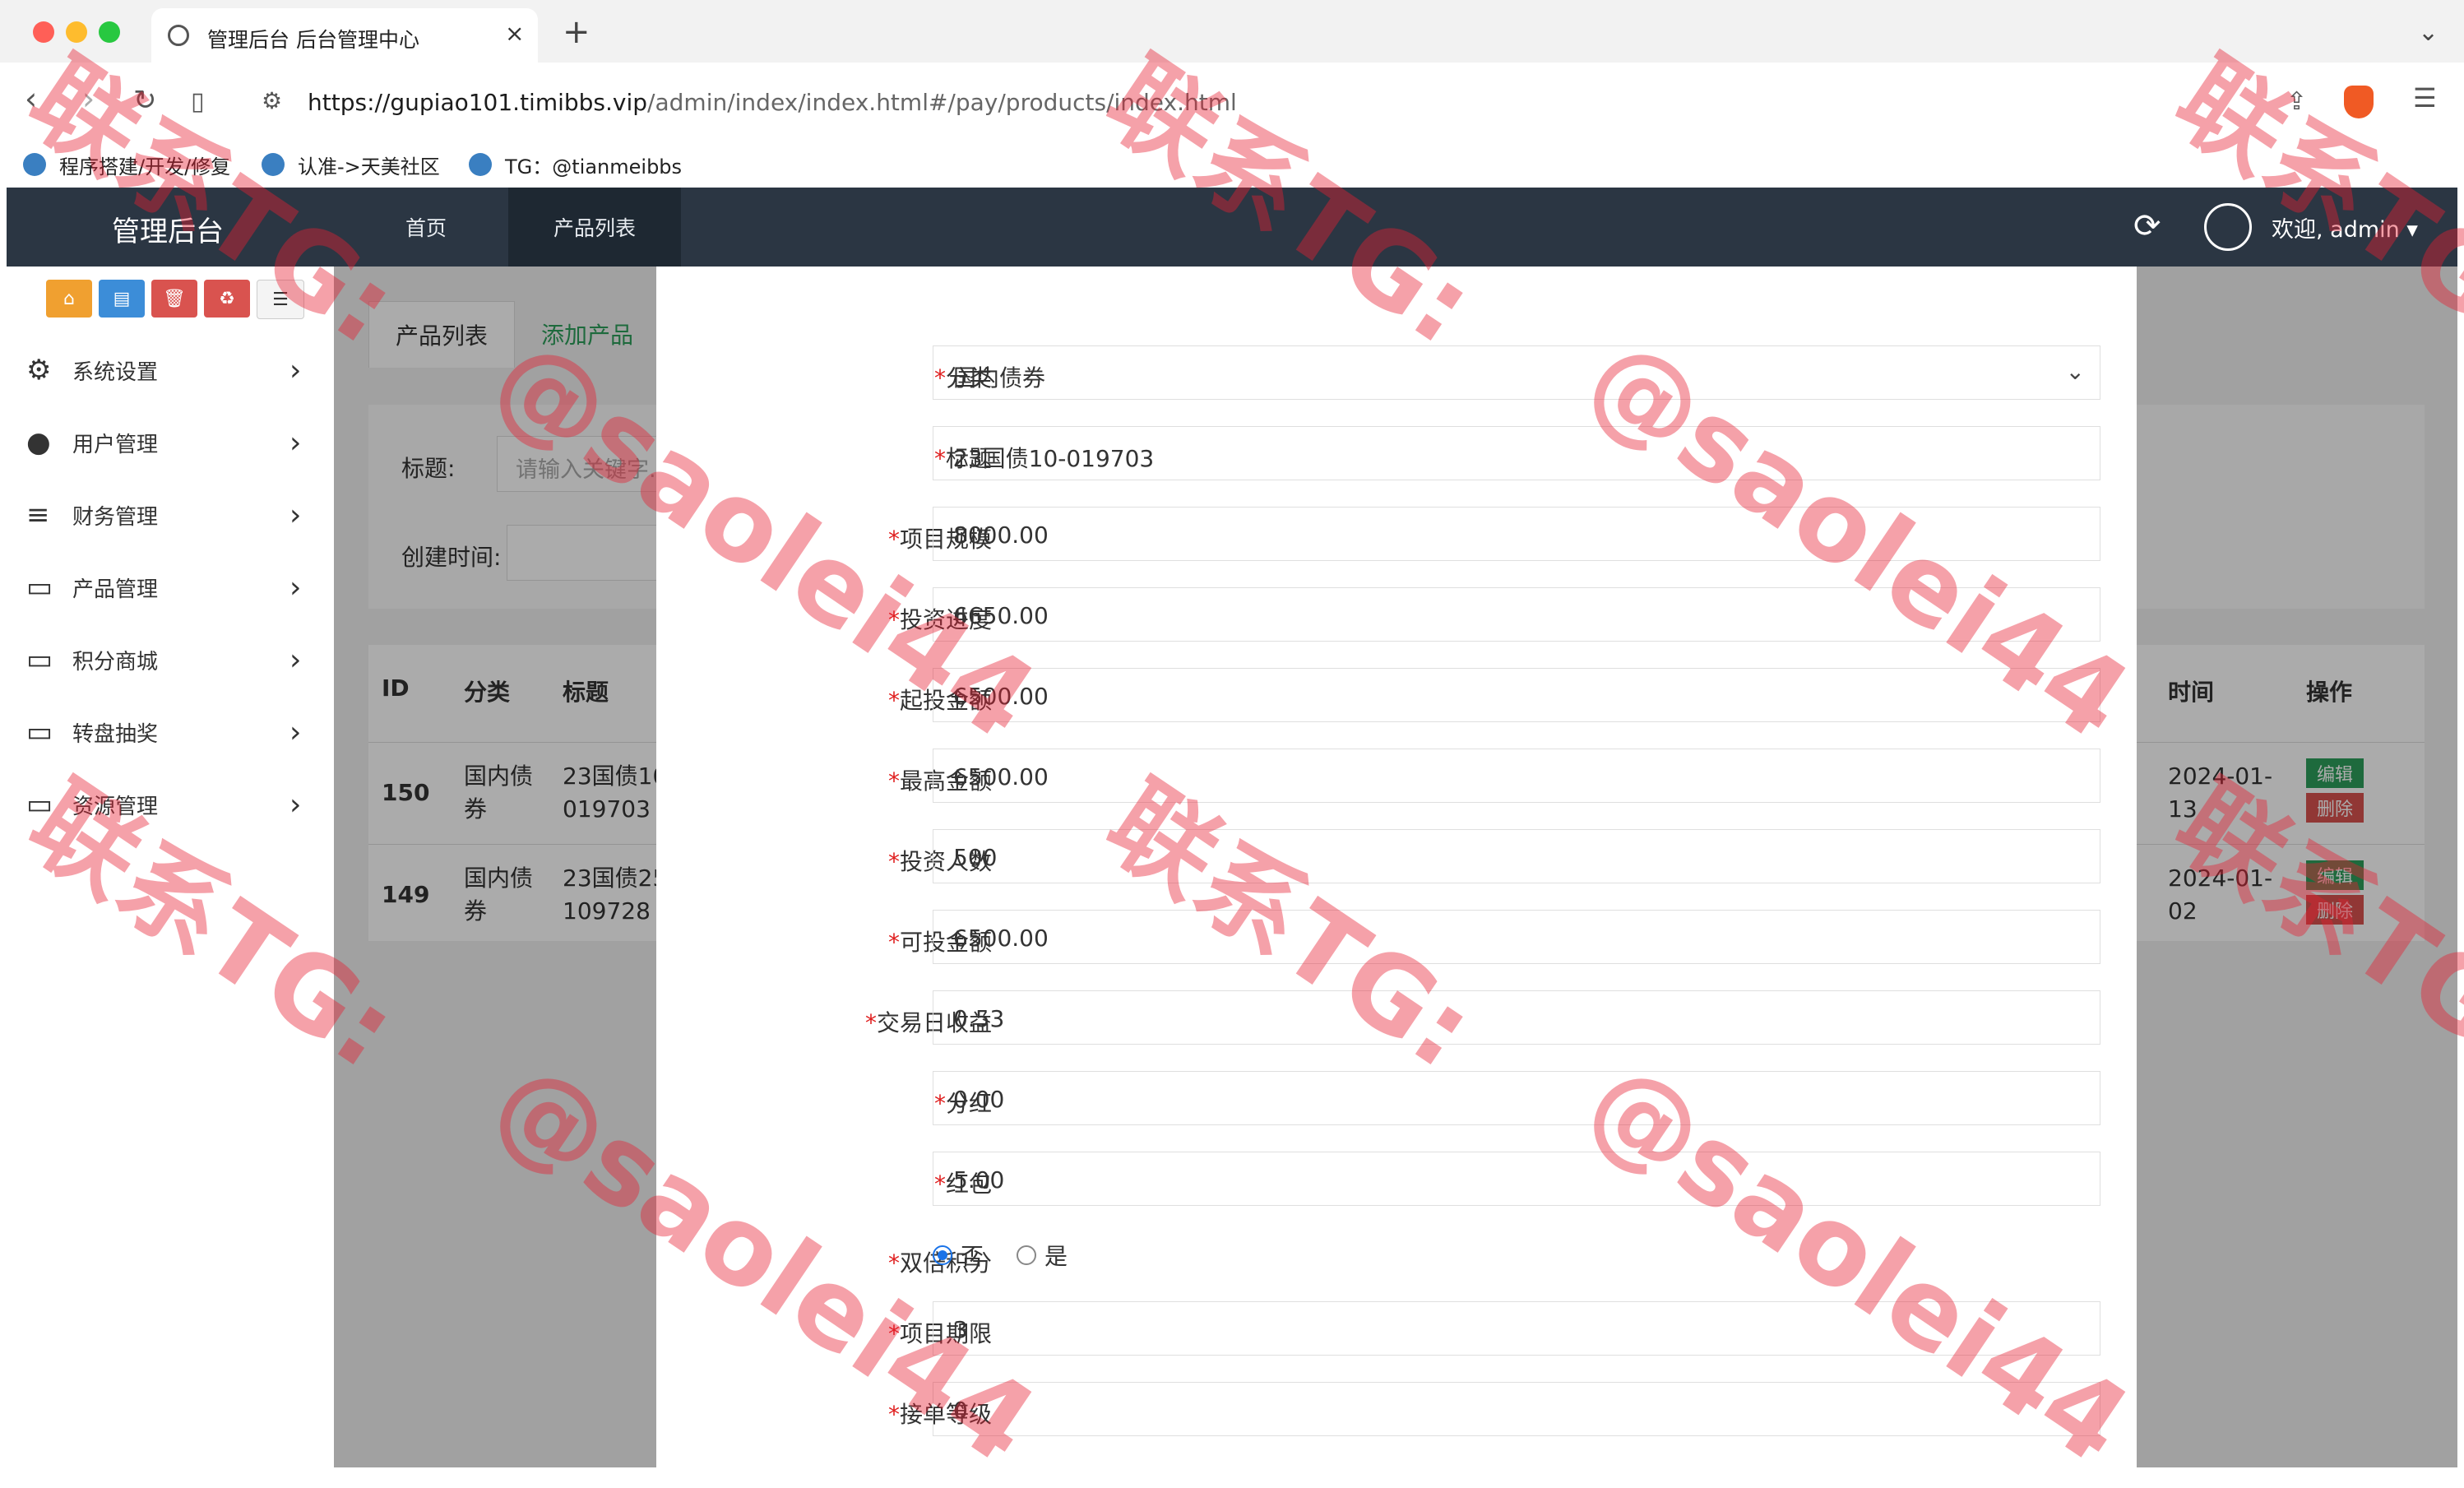 The image size is (2464, 1488). Describe the element at coordinates (1516, 1018) in the screenshot. I see `daily-yield-field: 0.53` at that location.